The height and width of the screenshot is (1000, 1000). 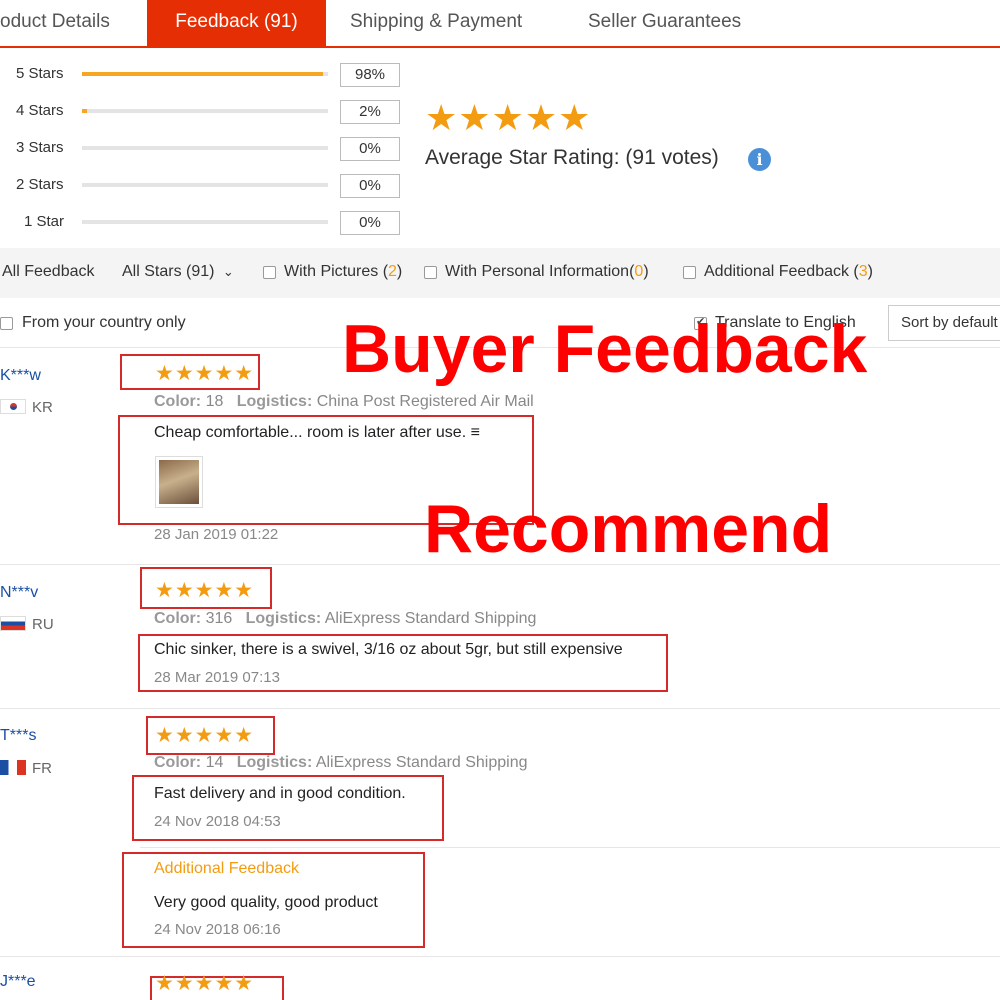 I want to click on chevron-down-icon: ⌄, so click(x=228, y=271).